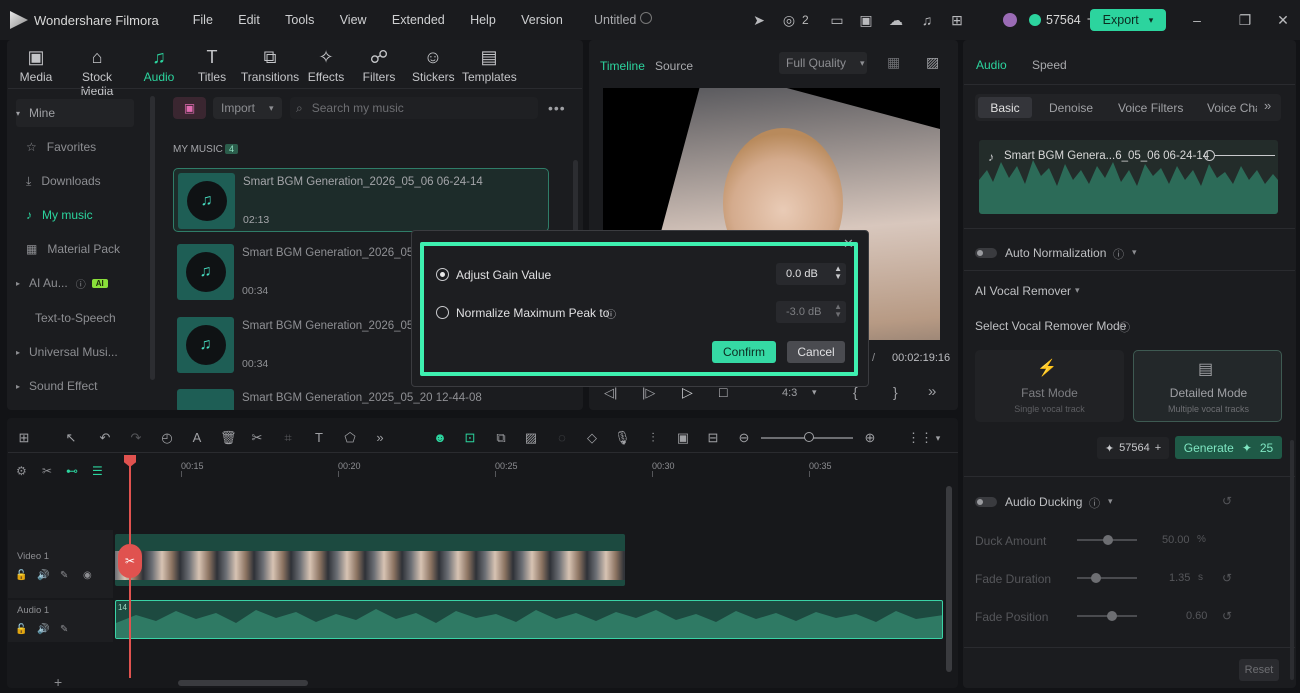 The width and height of the screenshot is (1300, 693). I want to click on text-tool-icon: T, so click(319, 438).